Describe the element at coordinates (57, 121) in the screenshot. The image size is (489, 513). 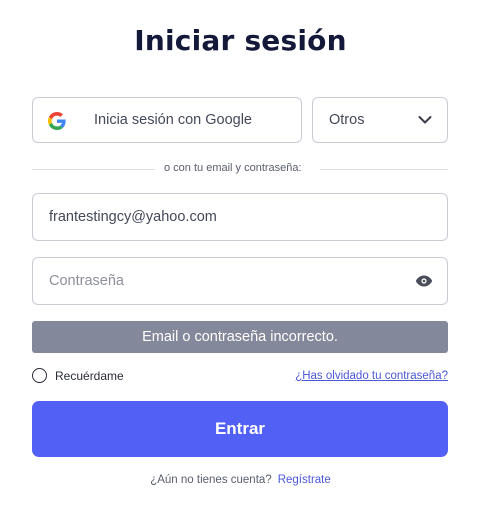
I see `google-icon` at that location.